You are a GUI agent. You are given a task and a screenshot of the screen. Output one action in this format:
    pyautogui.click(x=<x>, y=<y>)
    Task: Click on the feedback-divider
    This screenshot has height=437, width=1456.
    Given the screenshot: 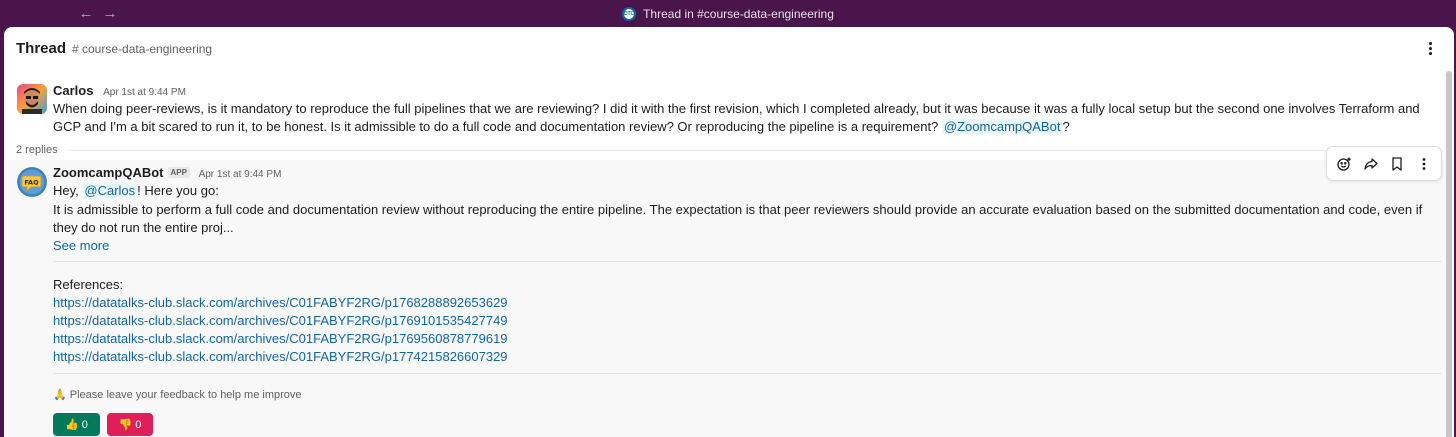 What is the action you would take?
    pyautogui.click(x=747, y=373)
    